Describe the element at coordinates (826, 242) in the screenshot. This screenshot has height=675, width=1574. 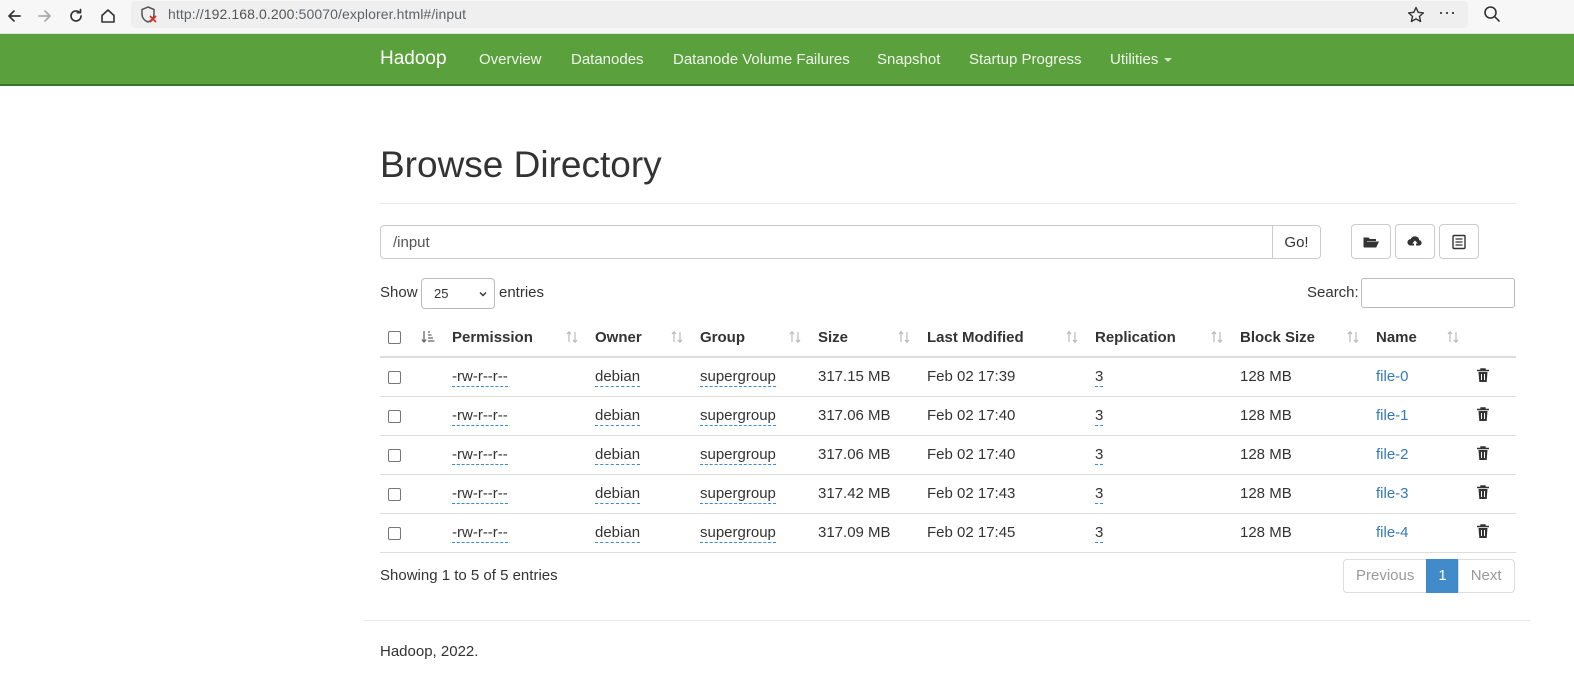
I see `directory-path-input` at that location.